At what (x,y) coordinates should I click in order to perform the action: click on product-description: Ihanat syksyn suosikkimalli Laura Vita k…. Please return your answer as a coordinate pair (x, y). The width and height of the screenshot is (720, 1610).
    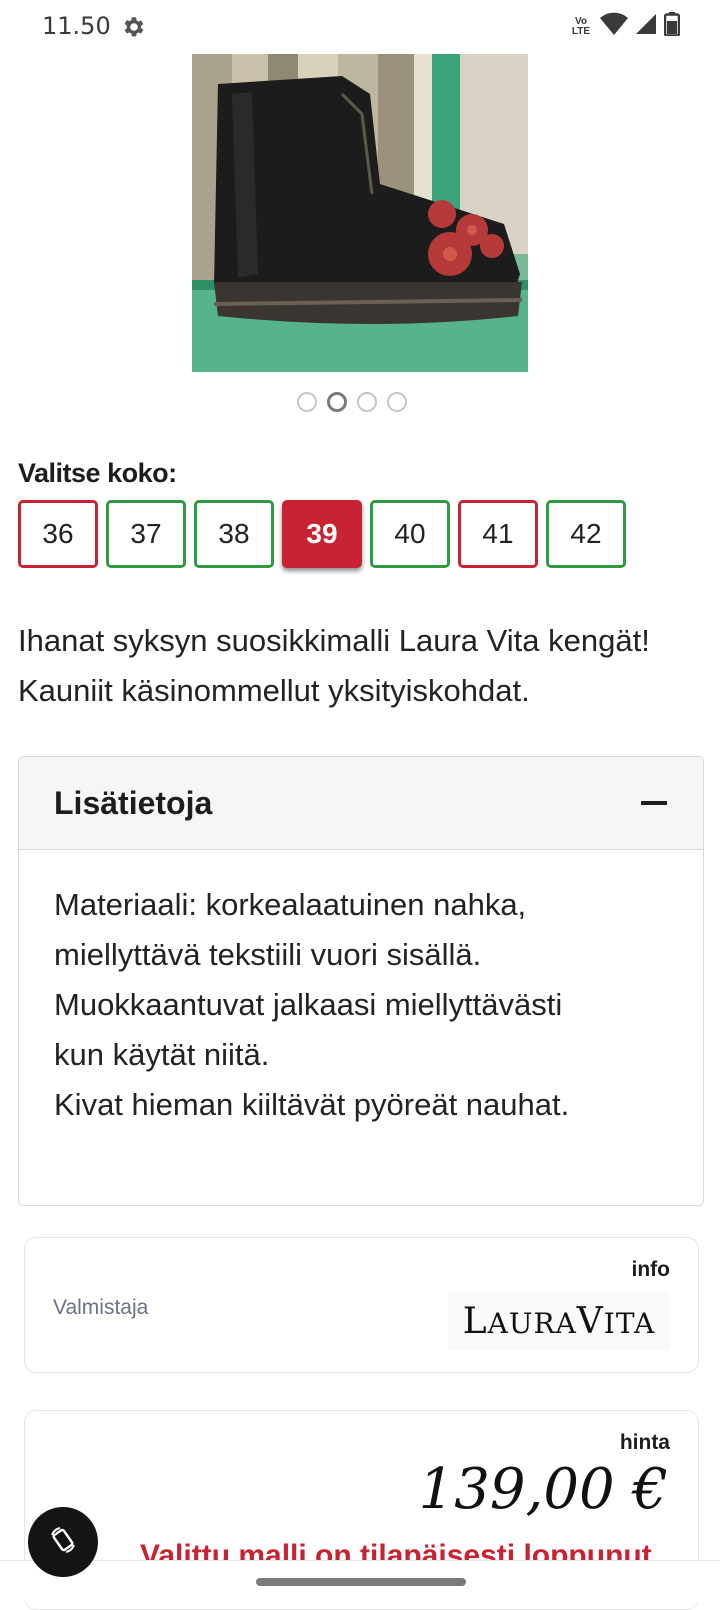
    Looking at the image, I should click on (363, 666).